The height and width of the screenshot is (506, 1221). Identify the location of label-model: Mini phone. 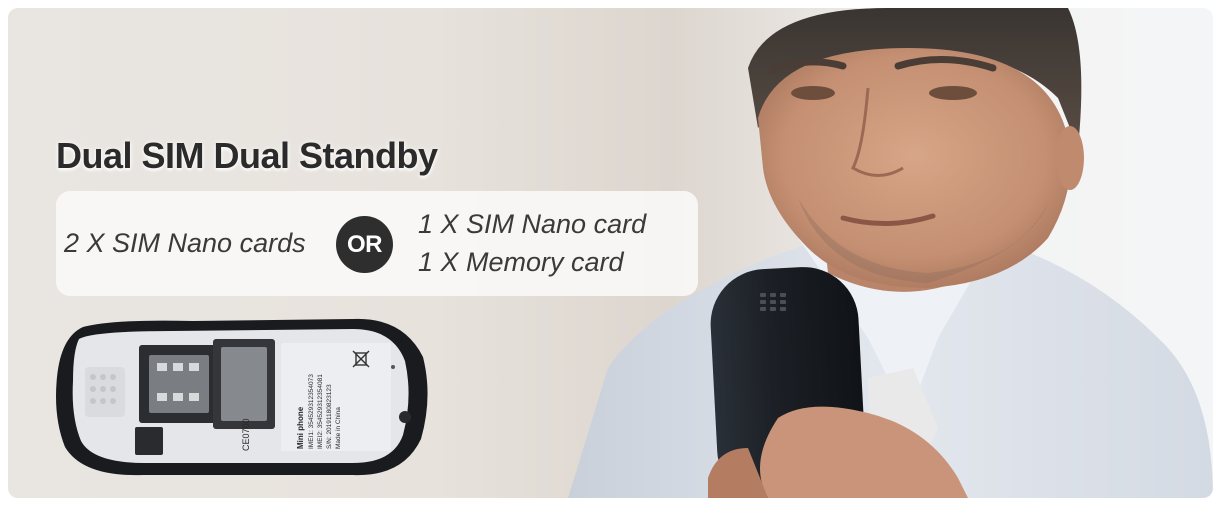
(300, 427).